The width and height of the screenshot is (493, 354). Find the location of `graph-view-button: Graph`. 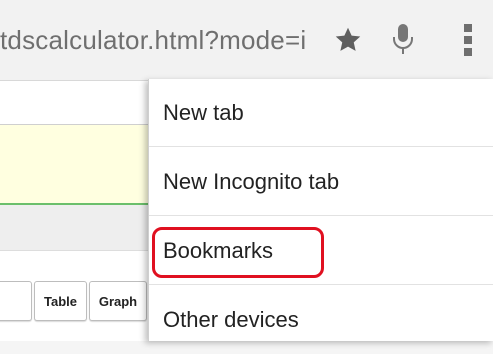

graph-view-button: Graph is located at coordinates (118, 301).